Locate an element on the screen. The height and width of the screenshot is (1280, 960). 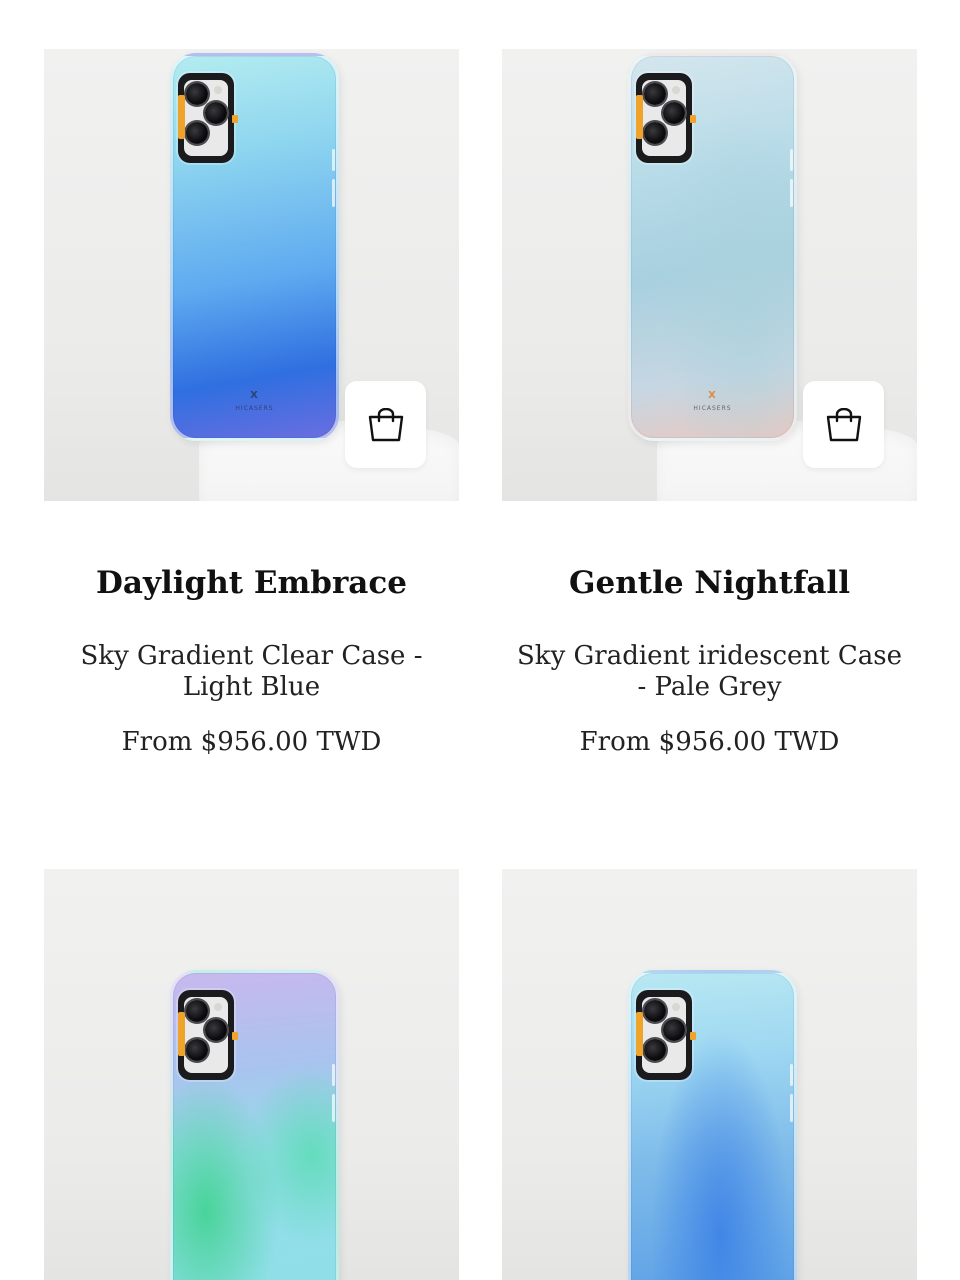
product-title: Daylight Embrace is located at coordinates (251, 583).